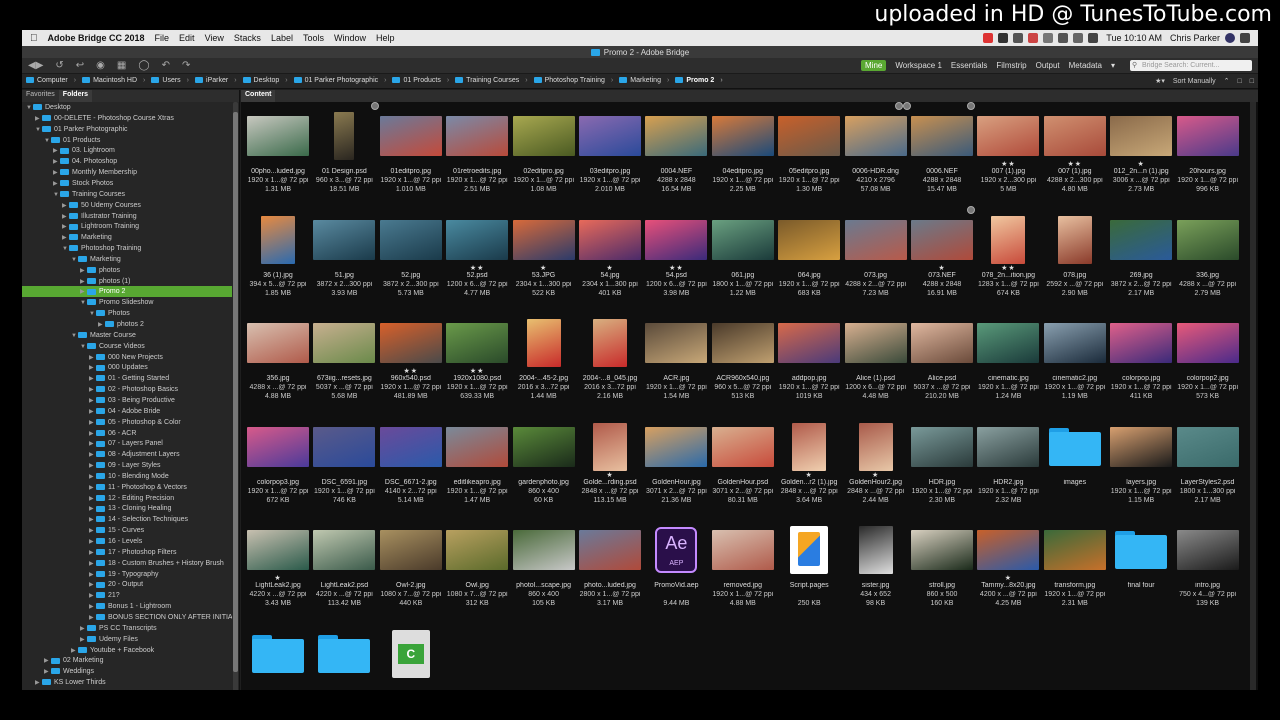  Describe the element at coordinates (278, 261) in the screenshot. I see `file-thumbnail: 36 (1).jpg 394 x 5...@ 72 ppi 1.85 MB` at that location.